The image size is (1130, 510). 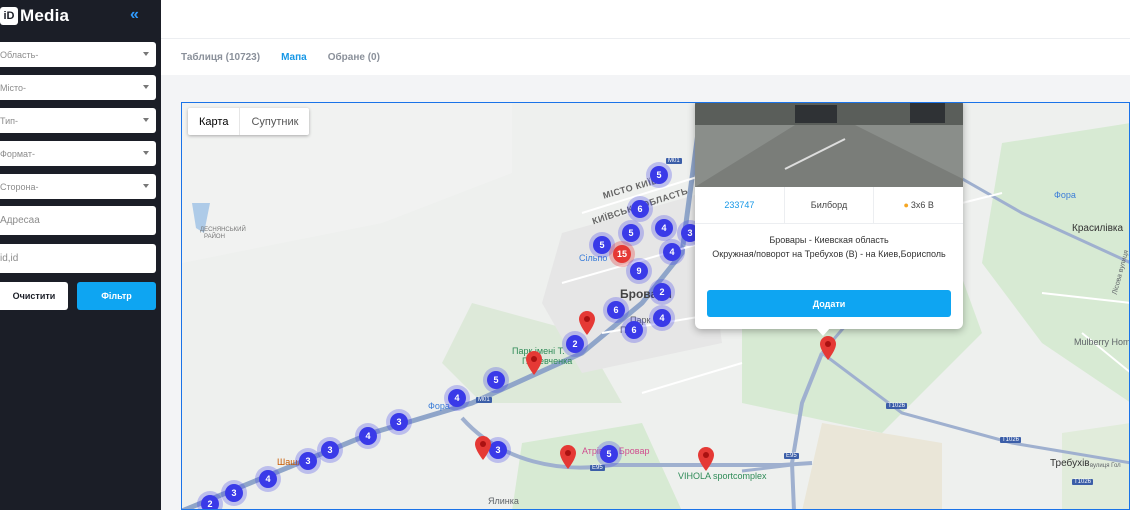 What do you see at coordinates (116, 296) in the screenshot?
I see `filter-button: Фільтр` at bounding box center [116, 296].